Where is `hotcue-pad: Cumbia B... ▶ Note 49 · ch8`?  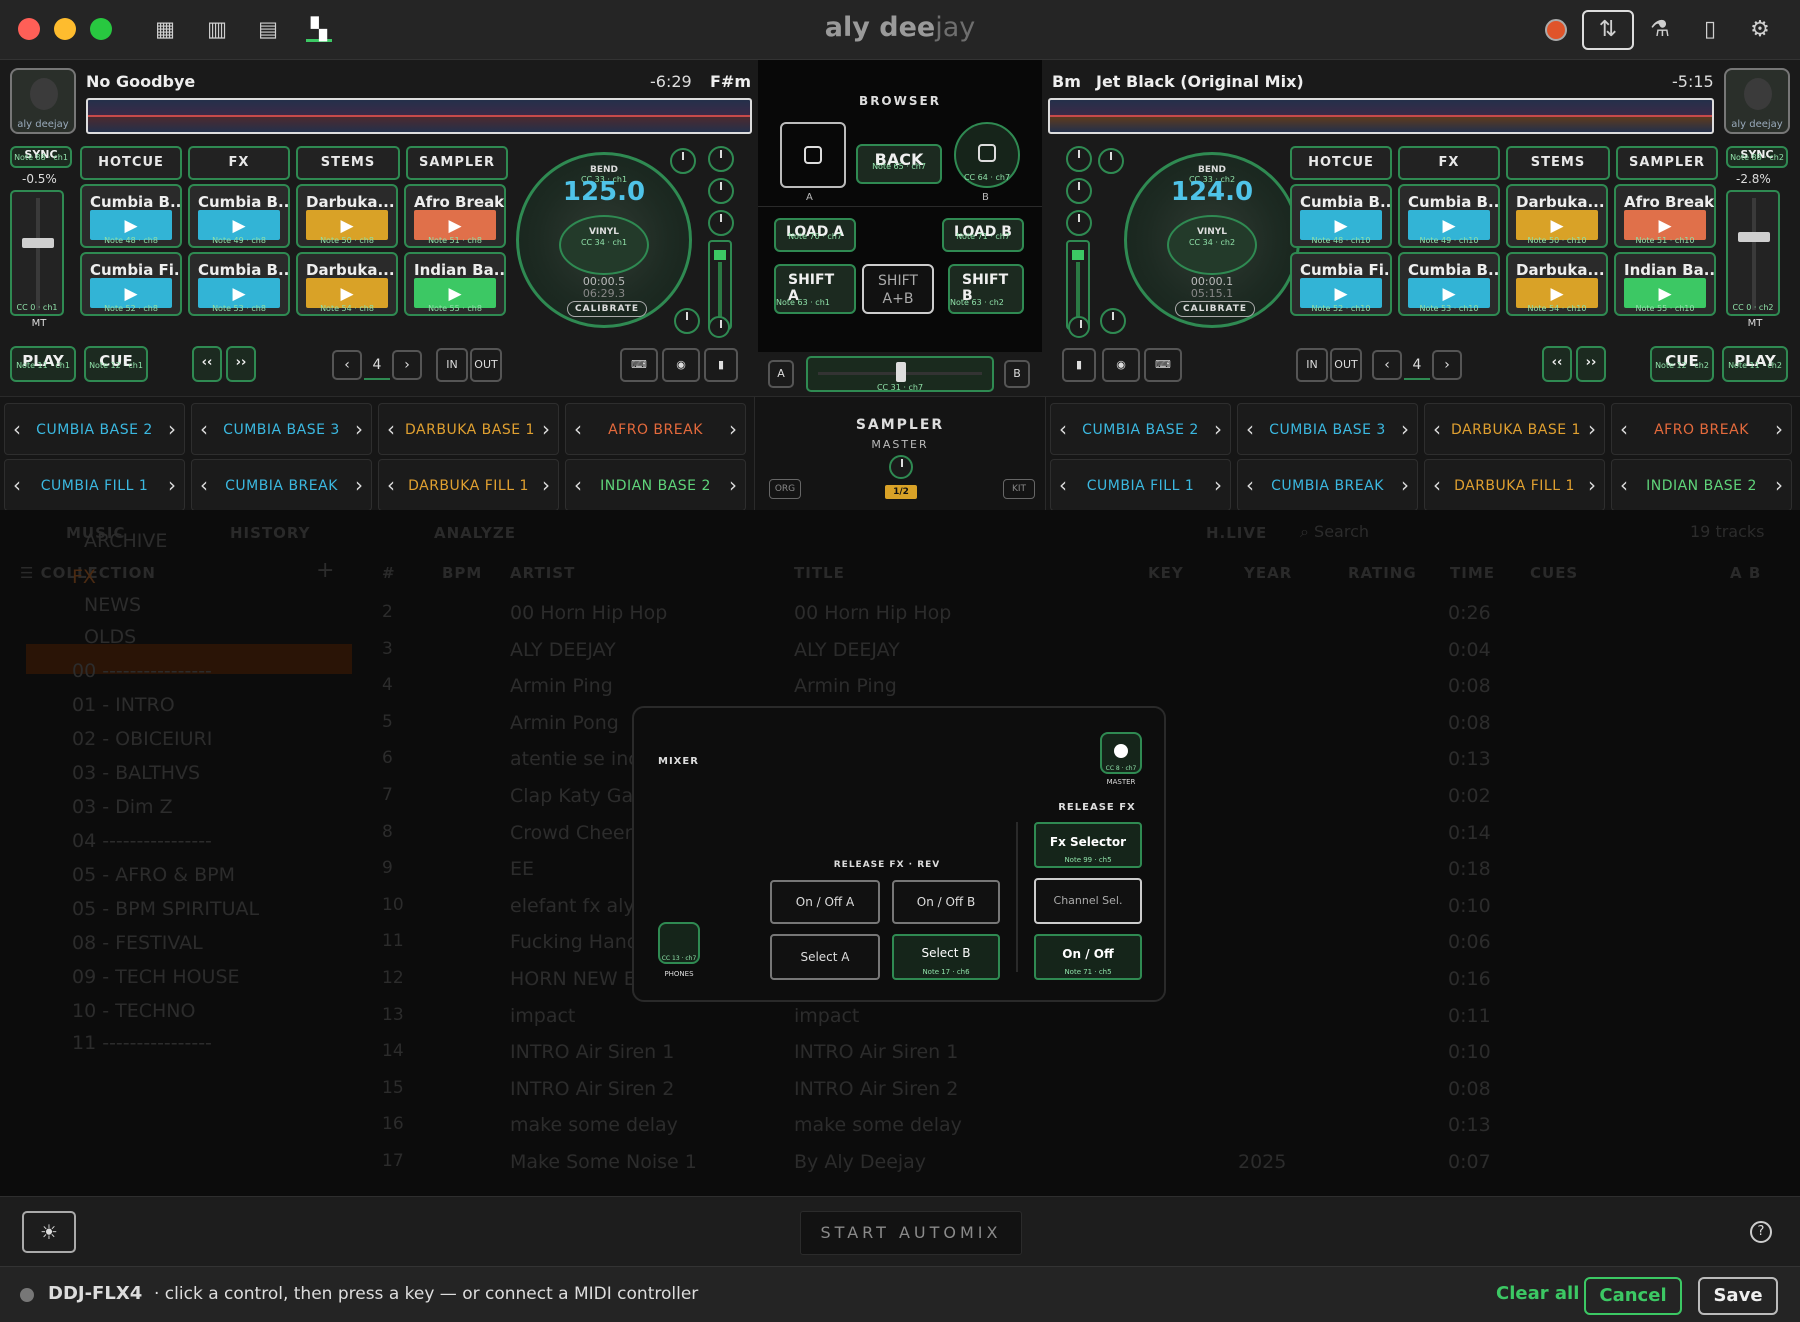
hotcue-pad: Cumbia B... ▶ Note 49 · ch8 is located at coordinates (239, 216).